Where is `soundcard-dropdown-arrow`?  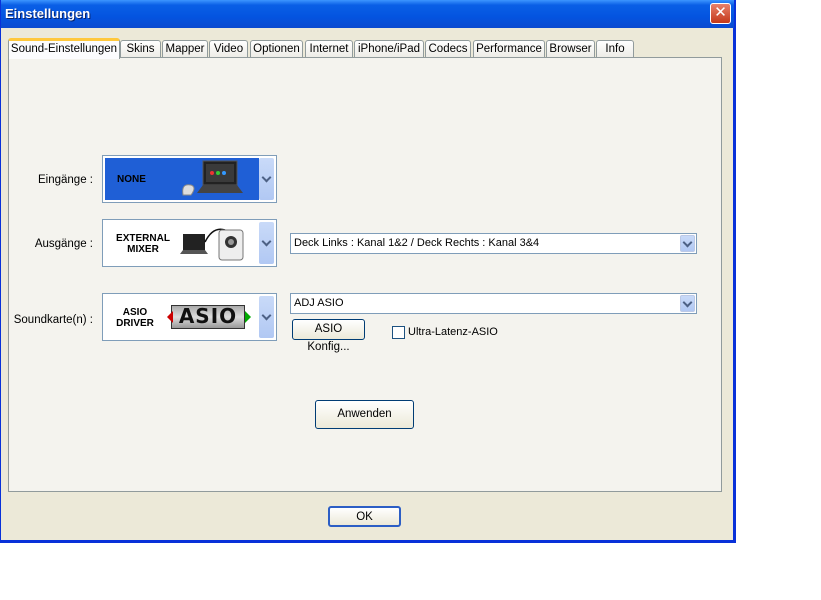 soundcard-dropdown-arrow is located at coordinates (266, 317).